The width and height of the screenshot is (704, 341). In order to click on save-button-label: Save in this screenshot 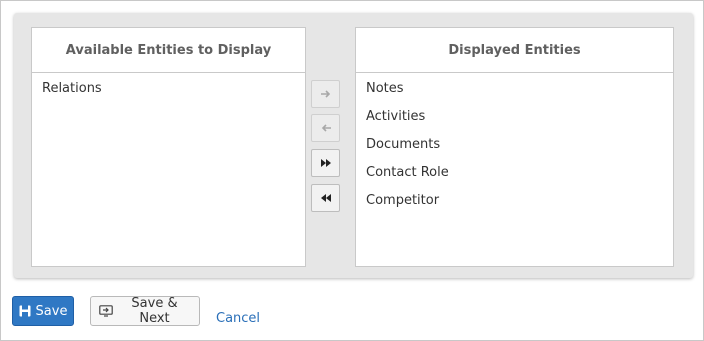, I will do `click(51, 311)`.